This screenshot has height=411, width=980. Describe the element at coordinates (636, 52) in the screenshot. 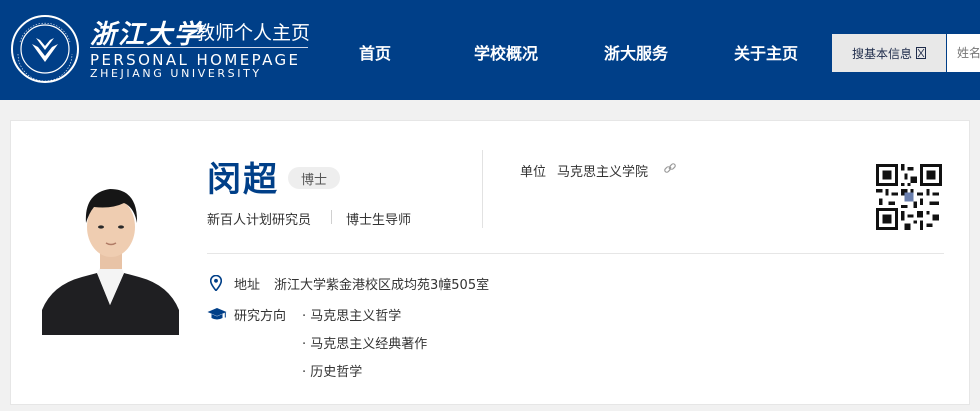

I see `nav-item-services: 浙大服务` at that location.